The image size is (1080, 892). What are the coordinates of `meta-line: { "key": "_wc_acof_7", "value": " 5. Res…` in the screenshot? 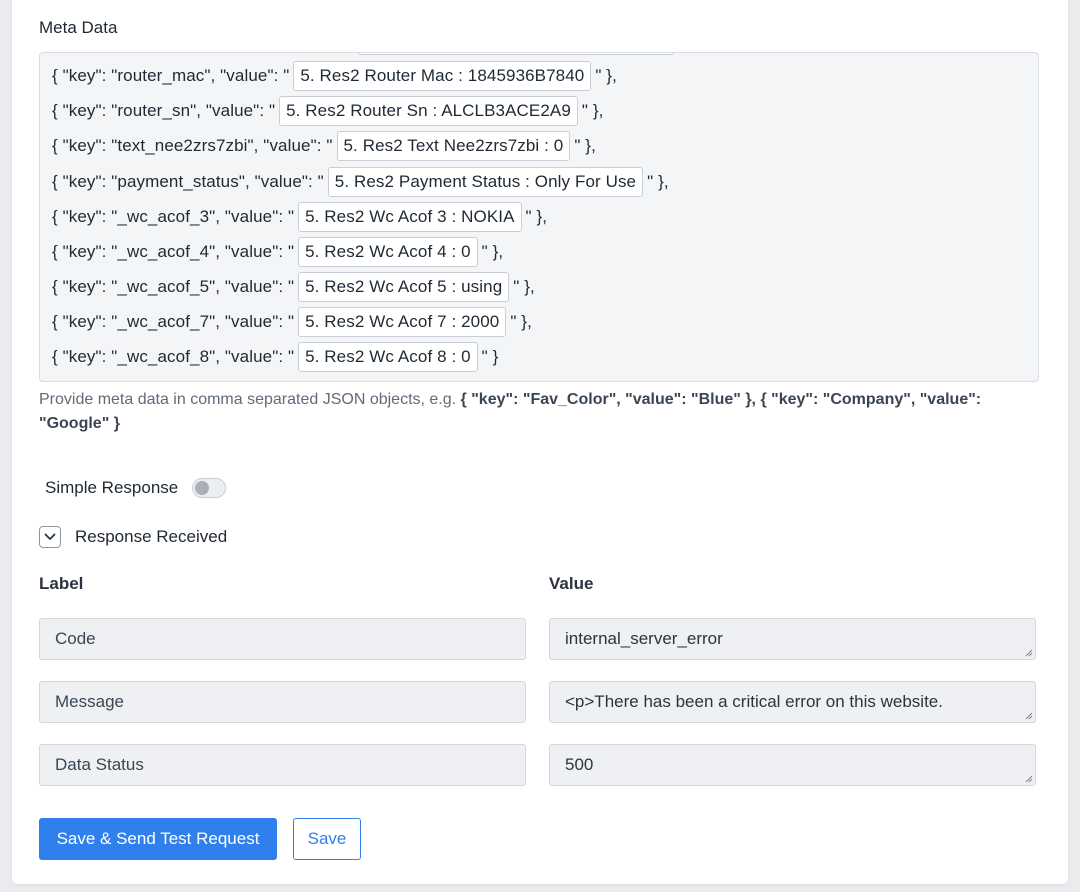 It's located at (292, 322).